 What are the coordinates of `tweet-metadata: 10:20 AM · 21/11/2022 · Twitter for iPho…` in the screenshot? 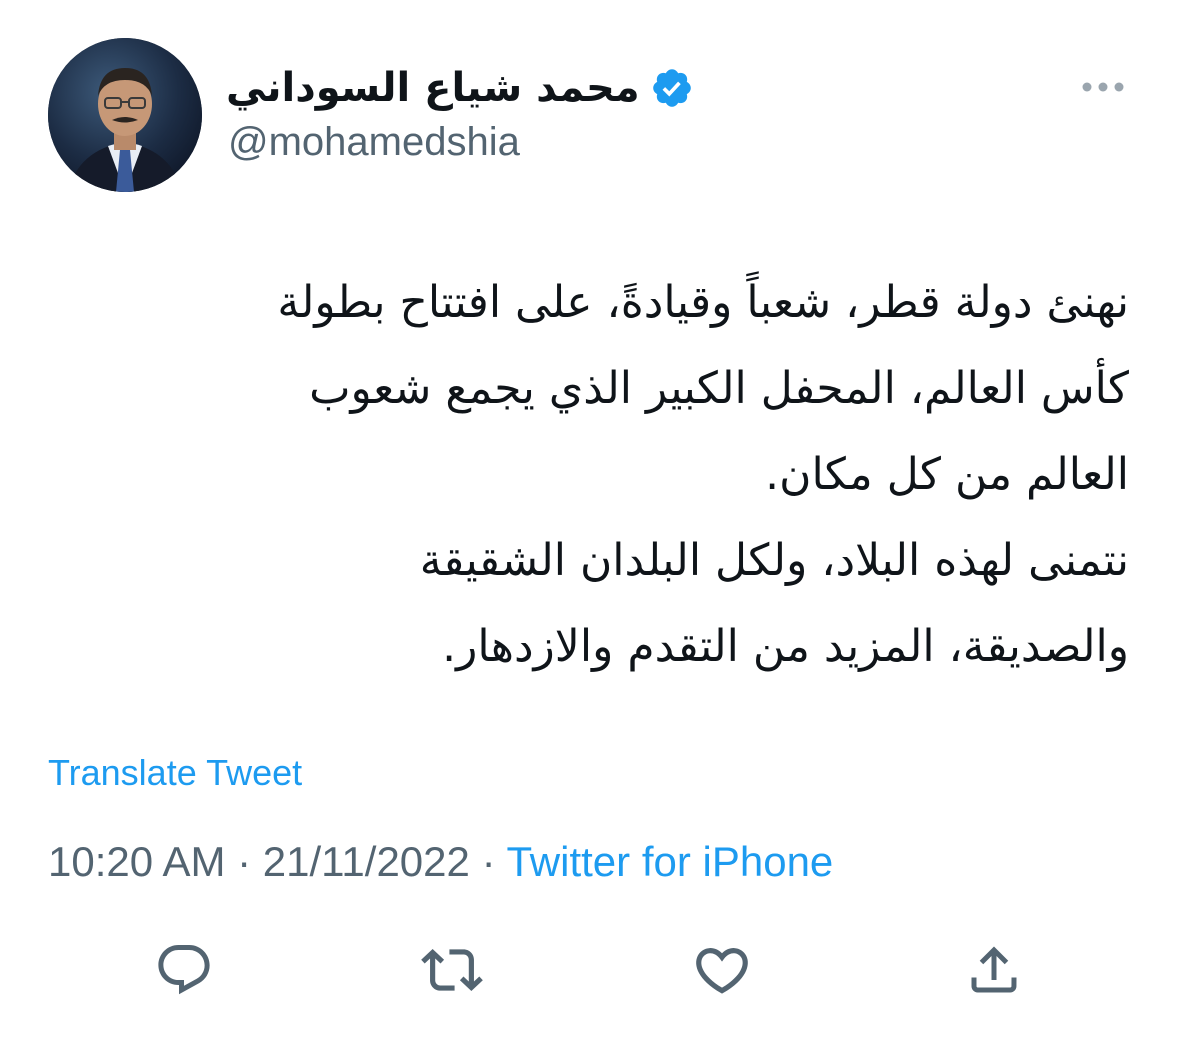 It's located at (440, 862).